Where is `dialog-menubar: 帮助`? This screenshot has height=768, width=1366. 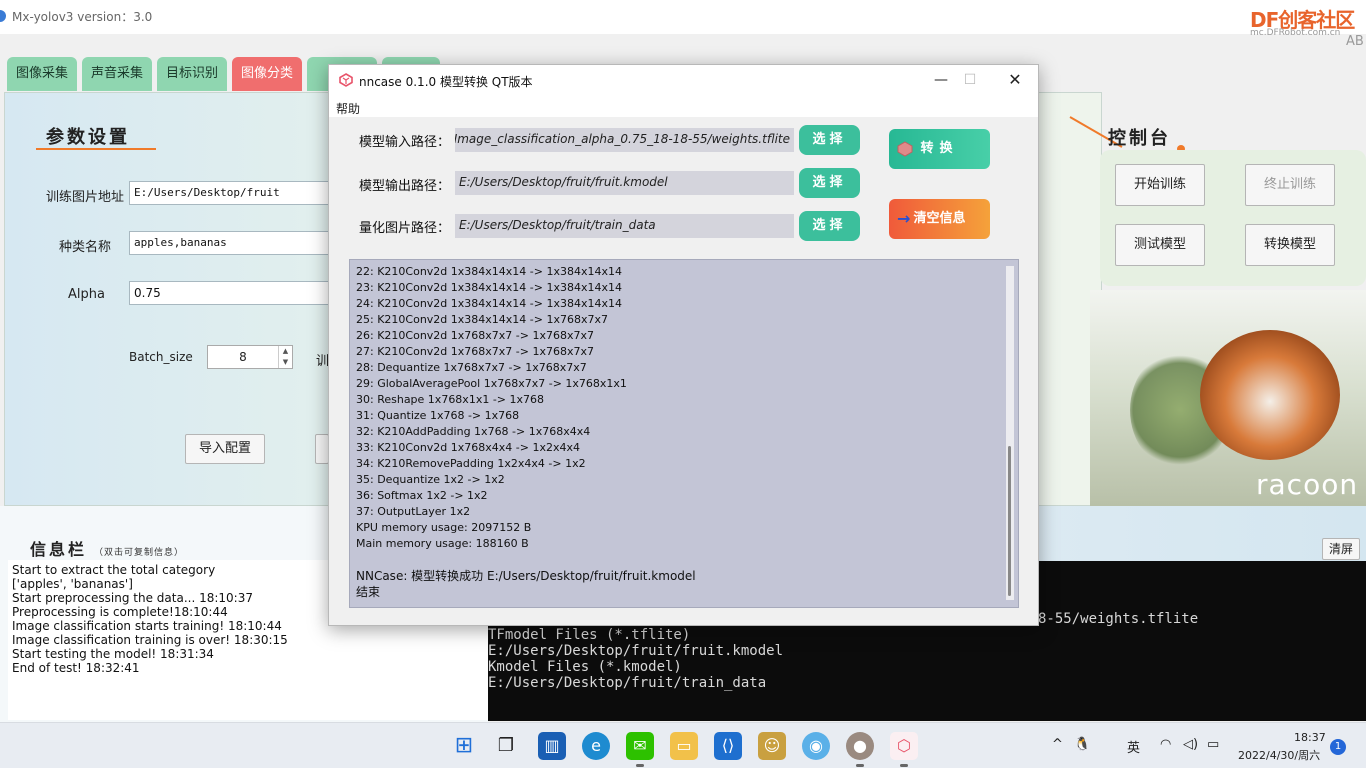 dialog-menubar: 帮助 is located at coordinates (683, 106).